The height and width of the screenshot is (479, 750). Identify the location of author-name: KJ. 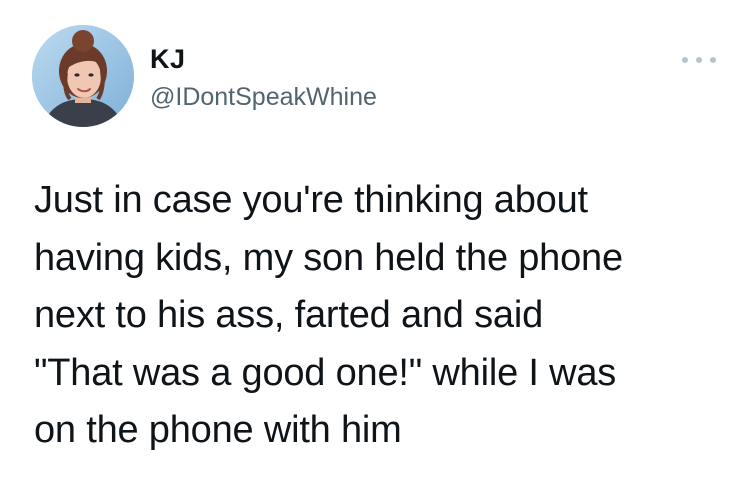
(168, 59).